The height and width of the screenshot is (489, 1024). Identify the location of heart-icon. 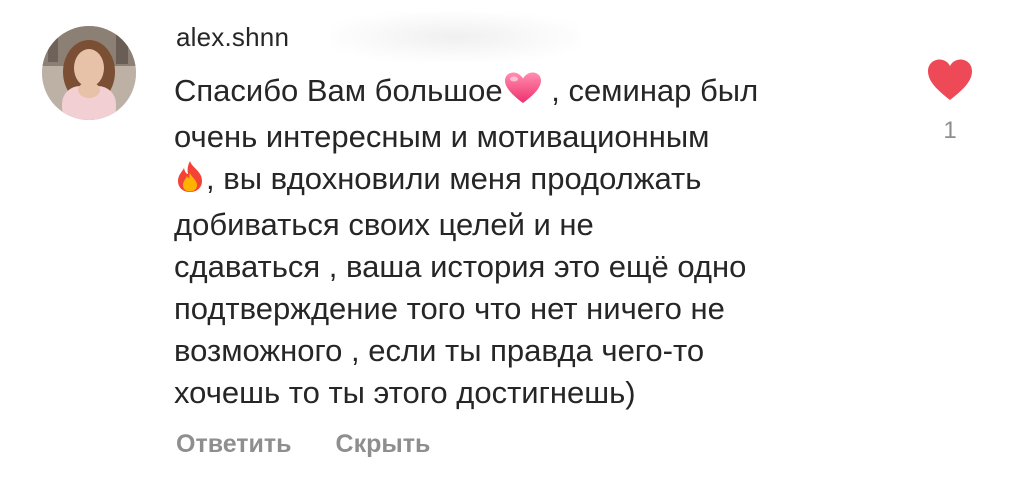
(950, 79).